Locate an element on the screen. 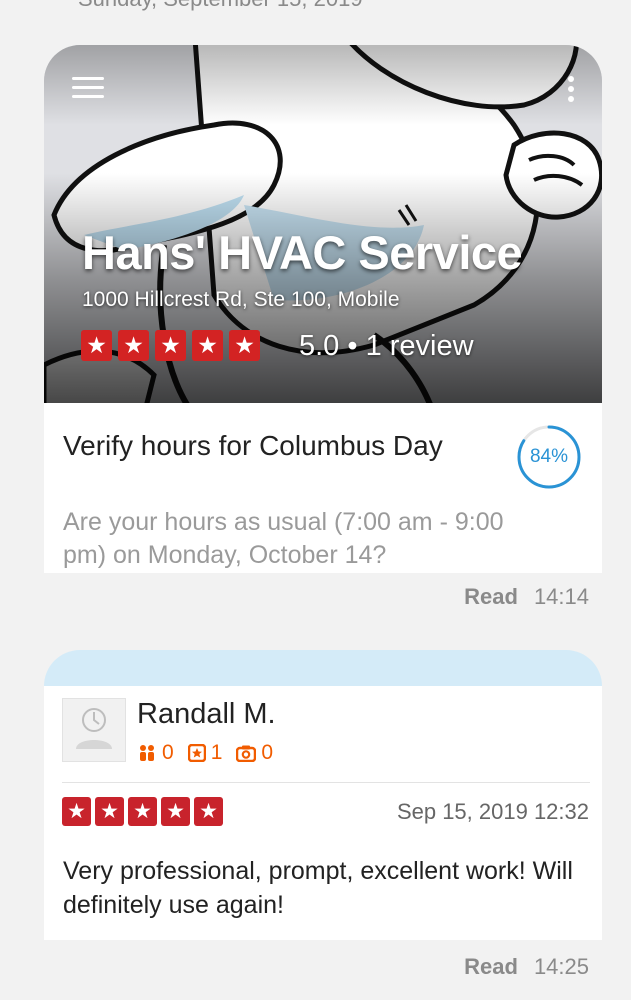  completion-progress-ring: 84% is located at coordinates (549, 457).